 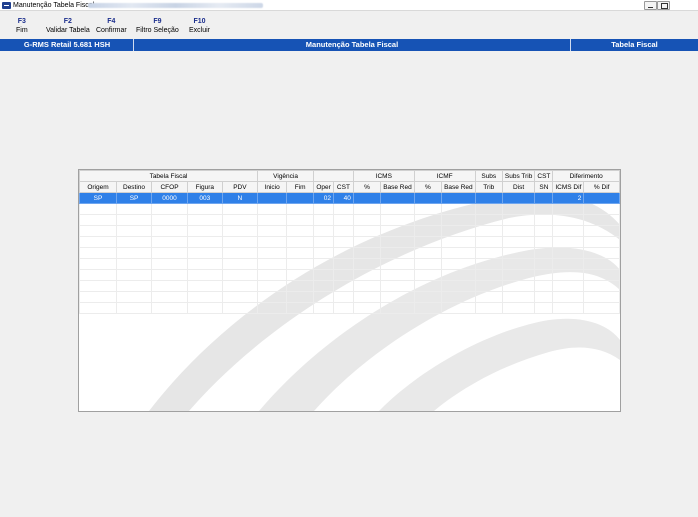 I want to click on group-header-blank, so click(x=333, y=176).